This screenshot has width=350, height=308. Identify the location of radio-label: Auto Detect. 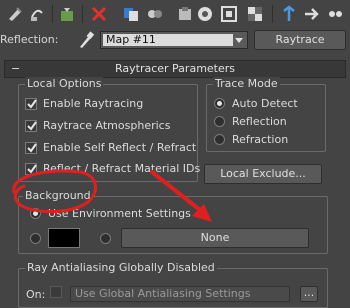
(265, 103).